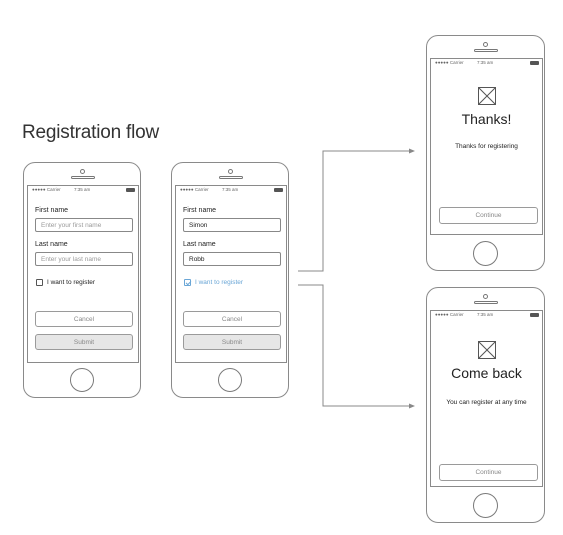 Image resolution: width=563 pixels, height=535 pixels. Describe the element at coordinates (354, 211) in the screenshot. I see `connector-to-thanks` at that location.